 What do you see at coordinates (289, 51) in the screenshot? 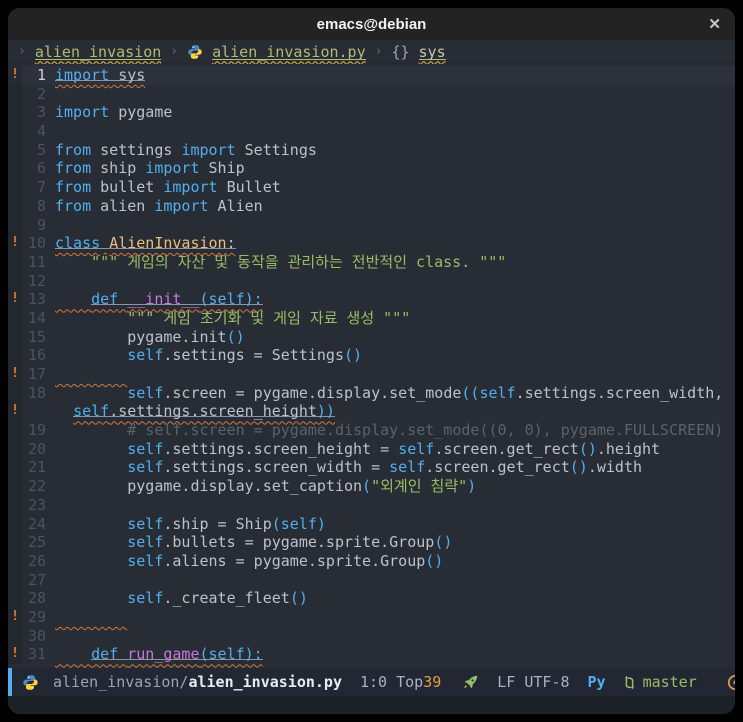
I see `breadcrumb-file: alien_invasion.py` at bounding box center [289, 51].